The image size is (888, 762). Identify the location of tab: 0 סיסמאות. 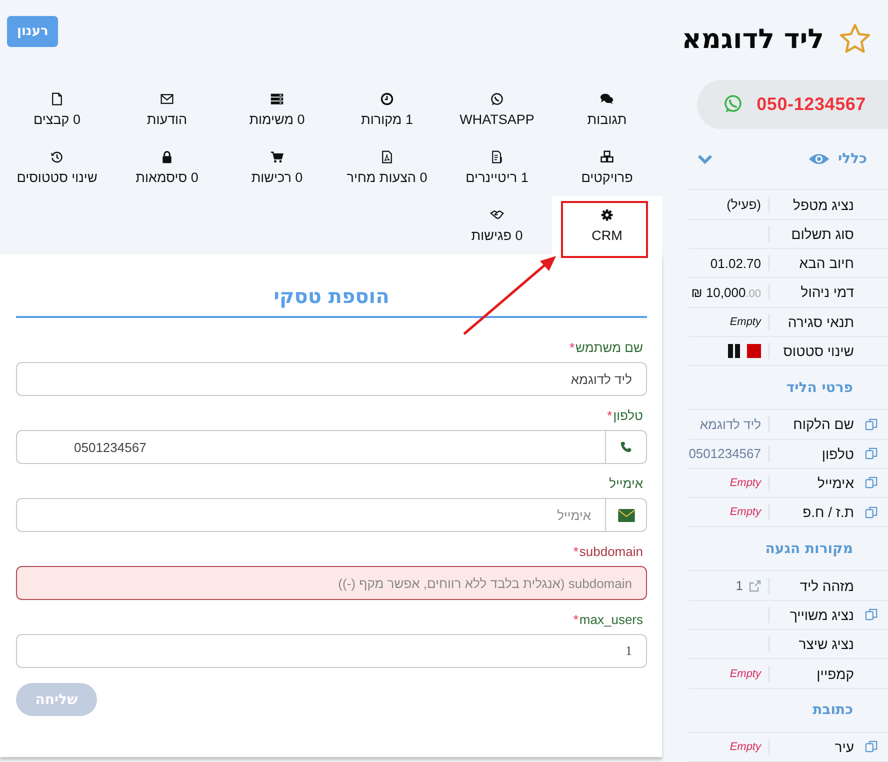
(167, 167).